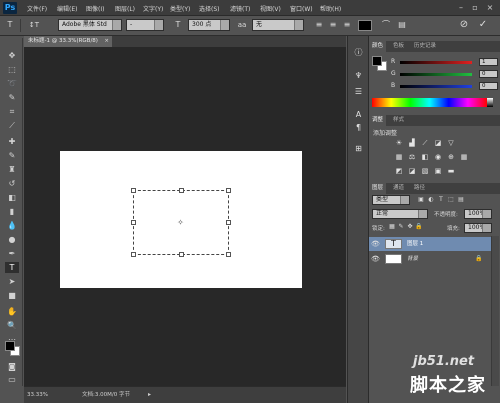 The width and height of the screenshot is (500, 403). Describe the element at coordinates (490, 7) in the screenshot. I see `close-window-icon: ×` at that location.